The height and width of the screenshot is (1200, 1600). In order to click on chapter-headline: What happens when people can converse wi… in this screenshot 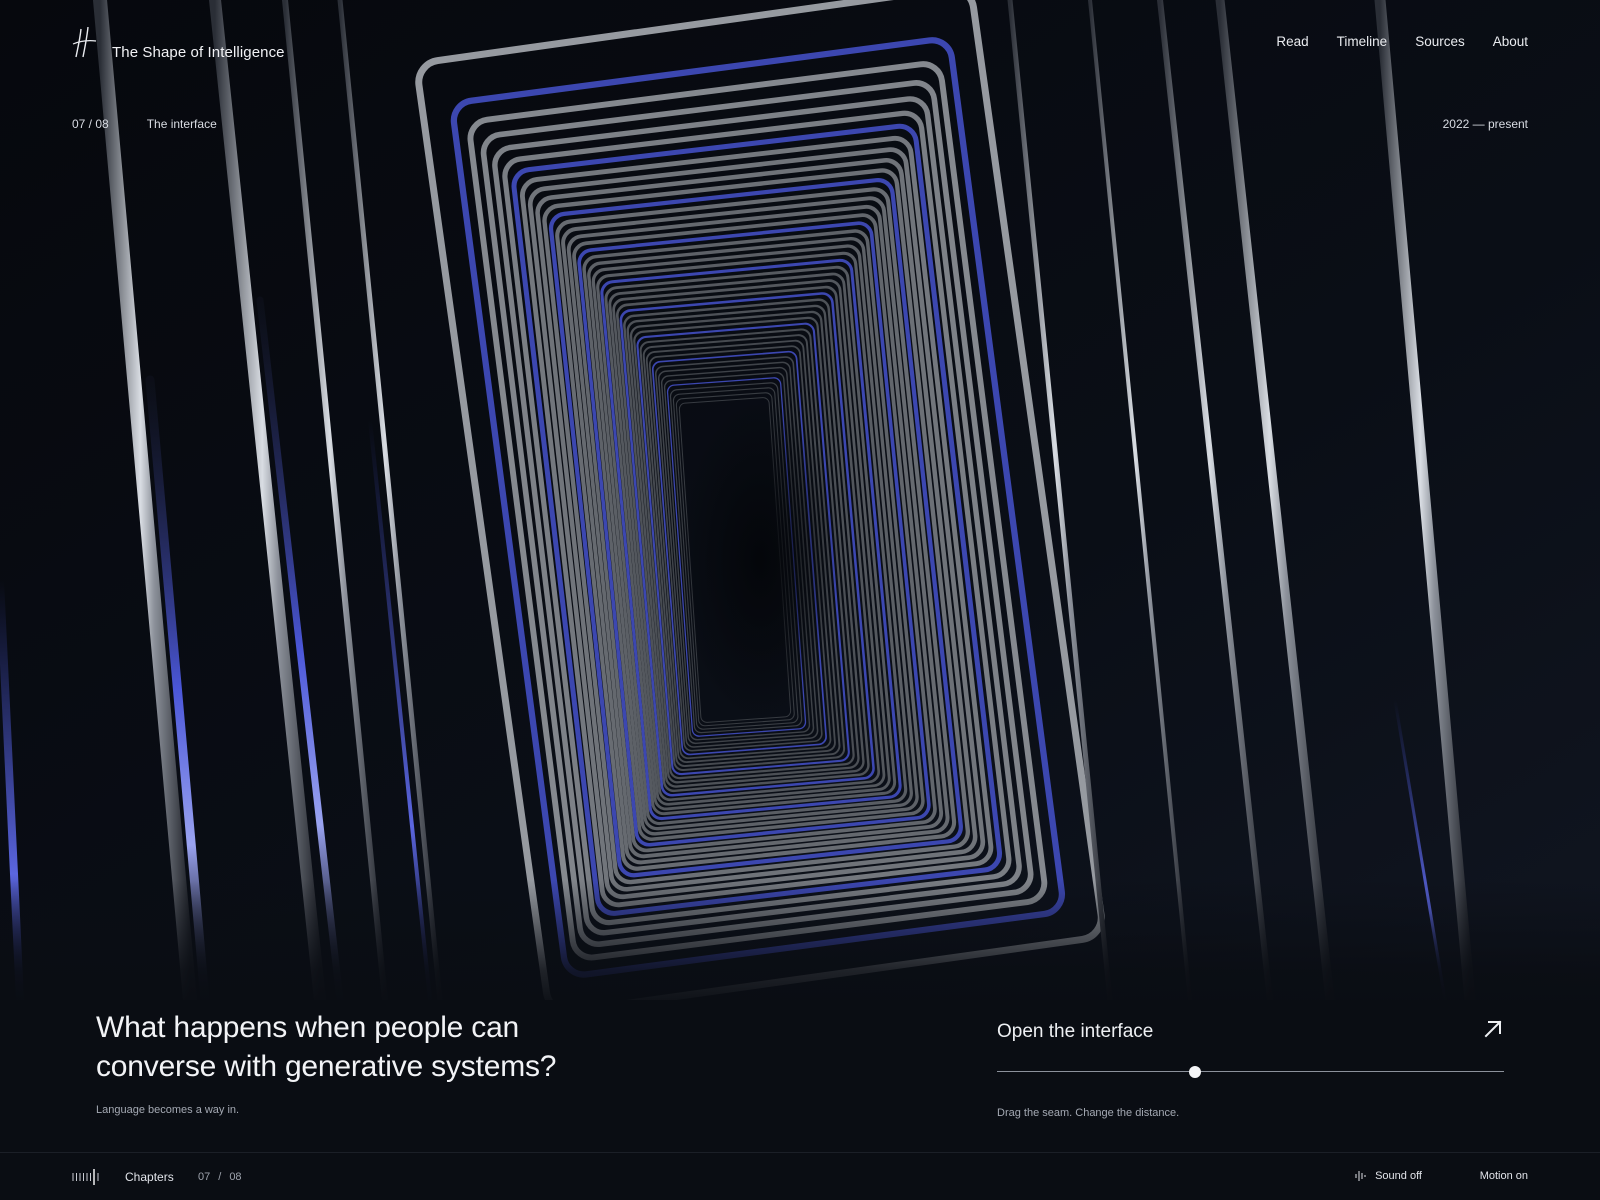, I will do `click(326, 1047)`.